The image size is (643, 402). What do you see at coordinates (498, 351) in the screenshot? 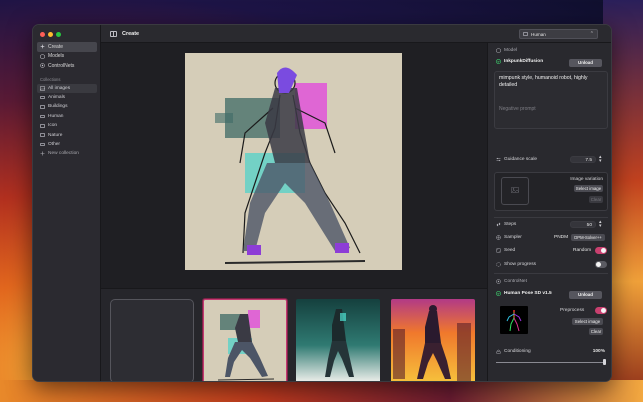
I see `lock-icon` at bounding box center [498, 351].